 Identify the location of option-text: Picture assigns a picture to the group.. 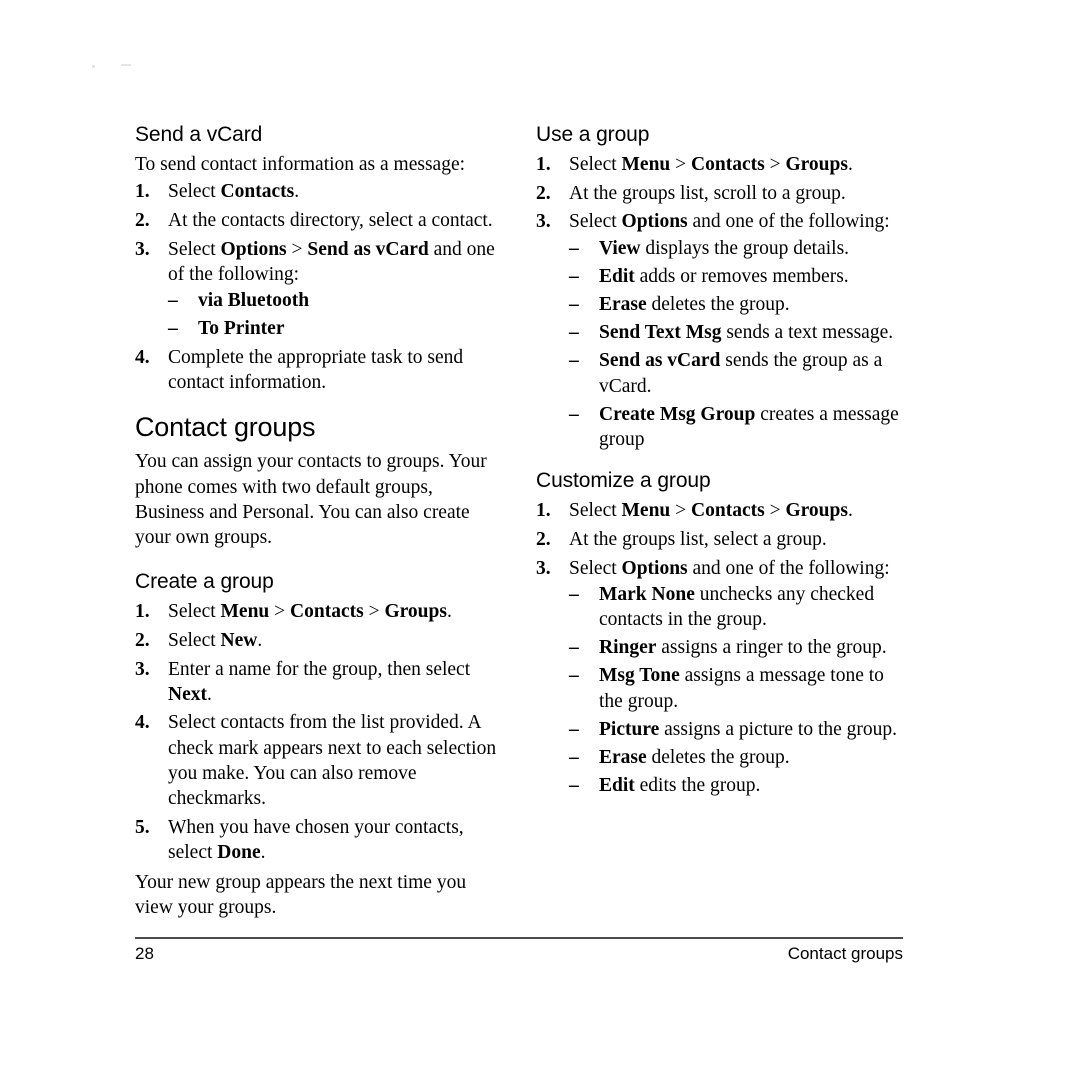
(748, 729).